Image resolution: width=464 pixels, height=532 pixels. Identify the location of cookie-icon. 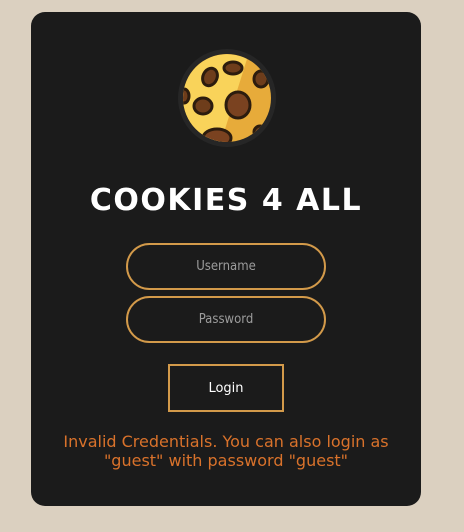
(227, 98).